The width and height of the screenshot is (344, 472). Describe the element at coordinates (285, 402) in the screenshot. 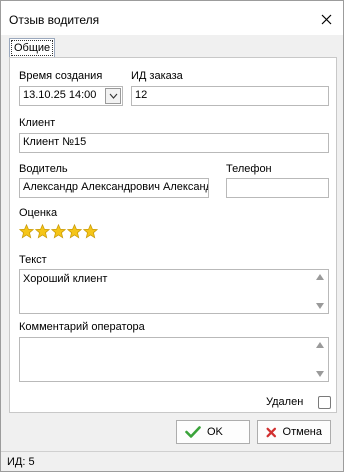

I see `deleted-label: Удален` at that location.